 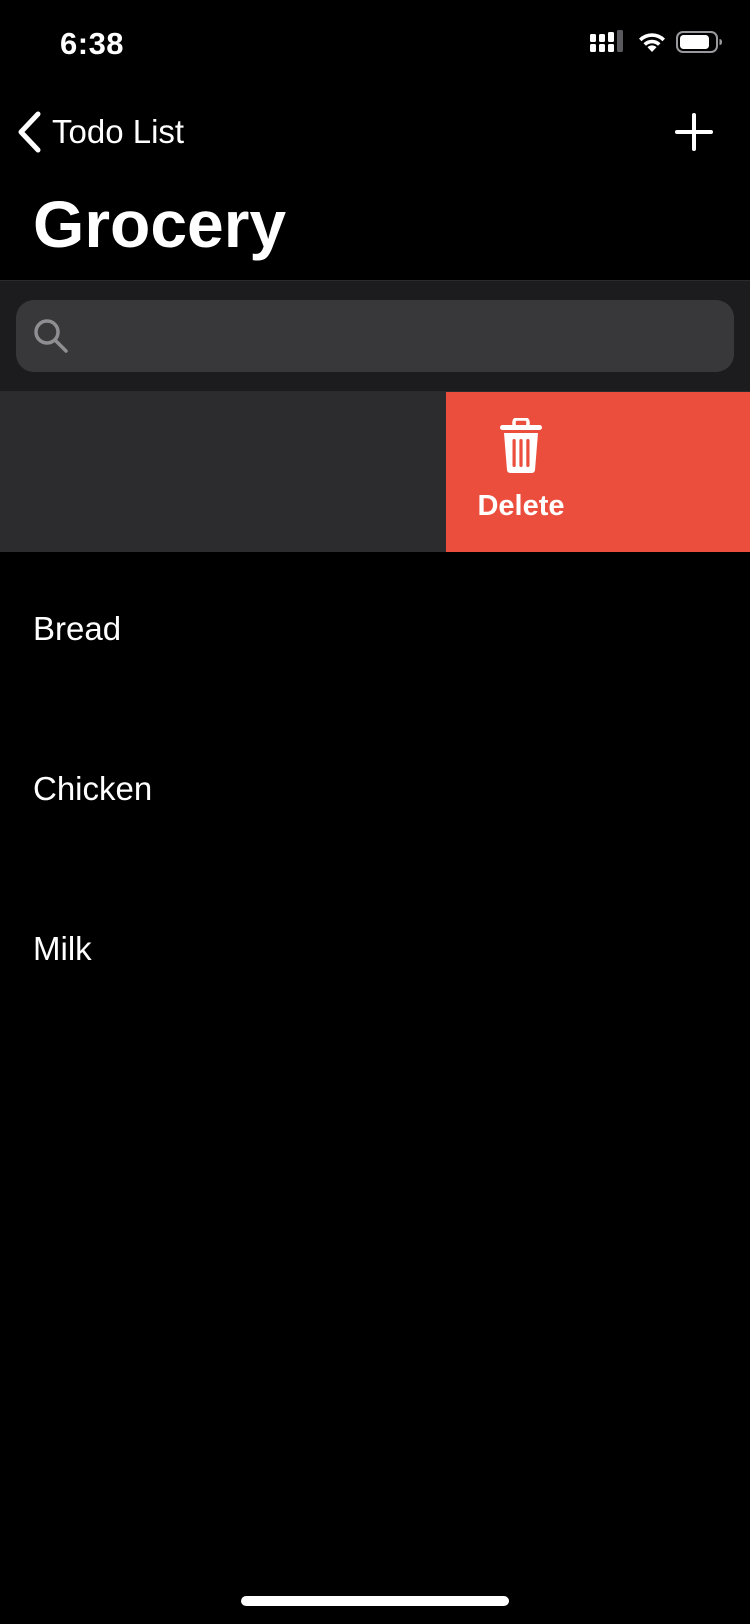 What do you see at coordinates (92, 43) in the screenshot?
I see `status-time: 6:38` at bounding box center [92, 43].